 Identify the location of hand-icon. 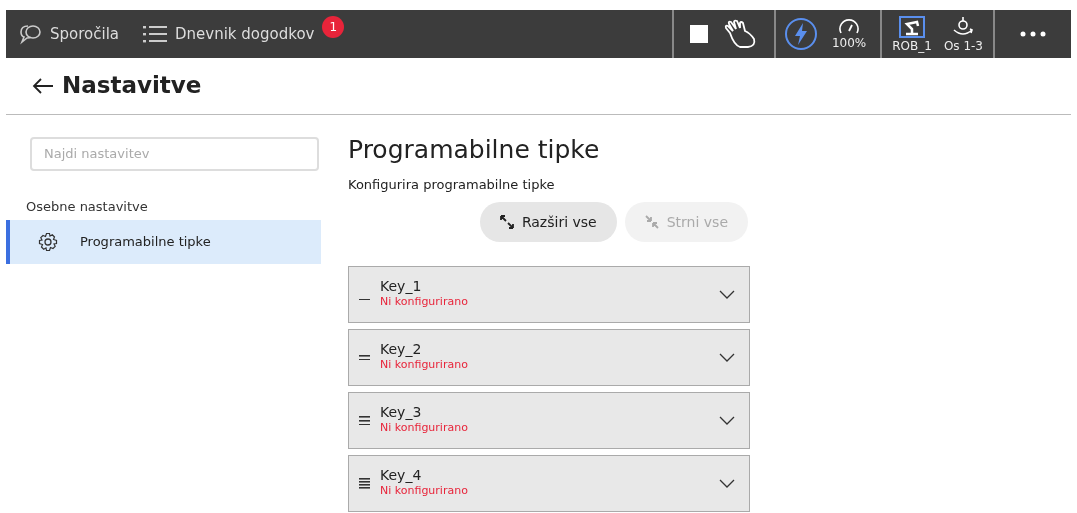
(740, 34).